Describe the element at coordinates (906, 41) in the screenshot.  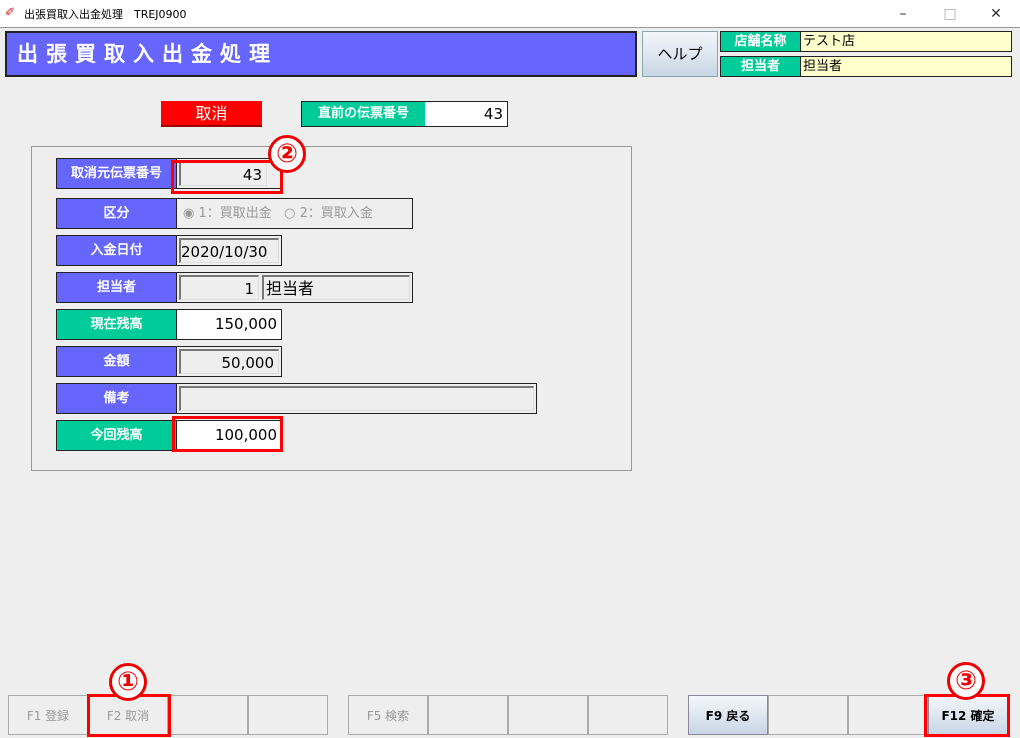
I see `store-value: テスト店` at that location.